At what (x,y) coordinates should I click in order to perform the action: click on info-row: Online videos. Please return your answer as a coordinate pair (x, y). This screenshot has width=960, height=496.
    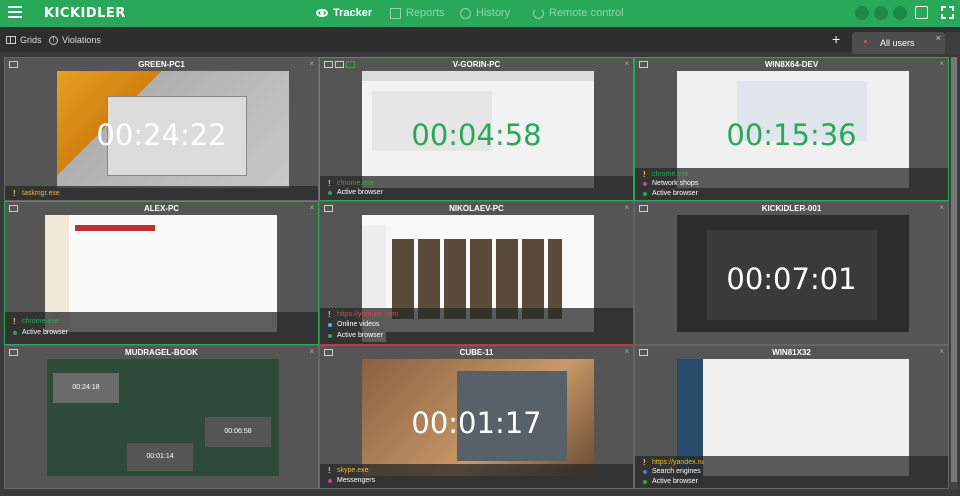
    Looking at the image, I should click on (353, 324).